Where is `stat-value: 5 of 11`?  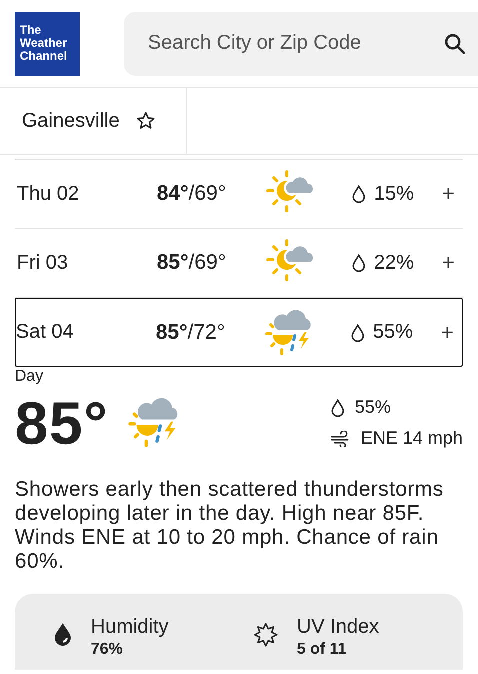 stat-value: 5 of 11 is located at coordinates (322, 650).